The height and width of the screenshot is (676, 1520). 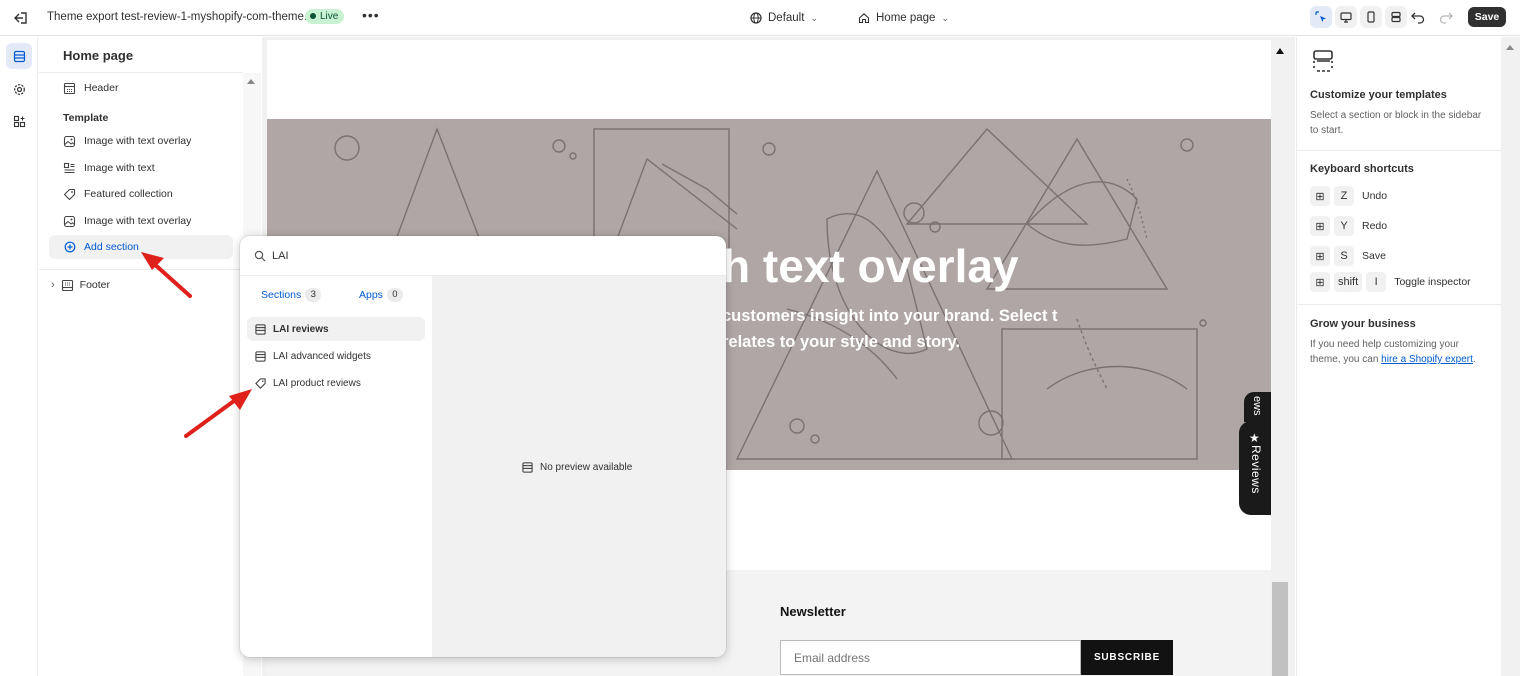 What do you see at coordinates (1323, 61) in the screenshot?
I see `template-sections-icon` at bounding box center [1323, 61].